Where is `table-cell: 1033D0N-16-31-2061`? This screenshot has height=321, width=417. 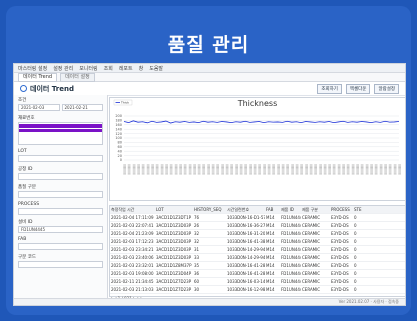 table-cell: 1033D0N-16-31-2061 is located at coordinates (246, 233).